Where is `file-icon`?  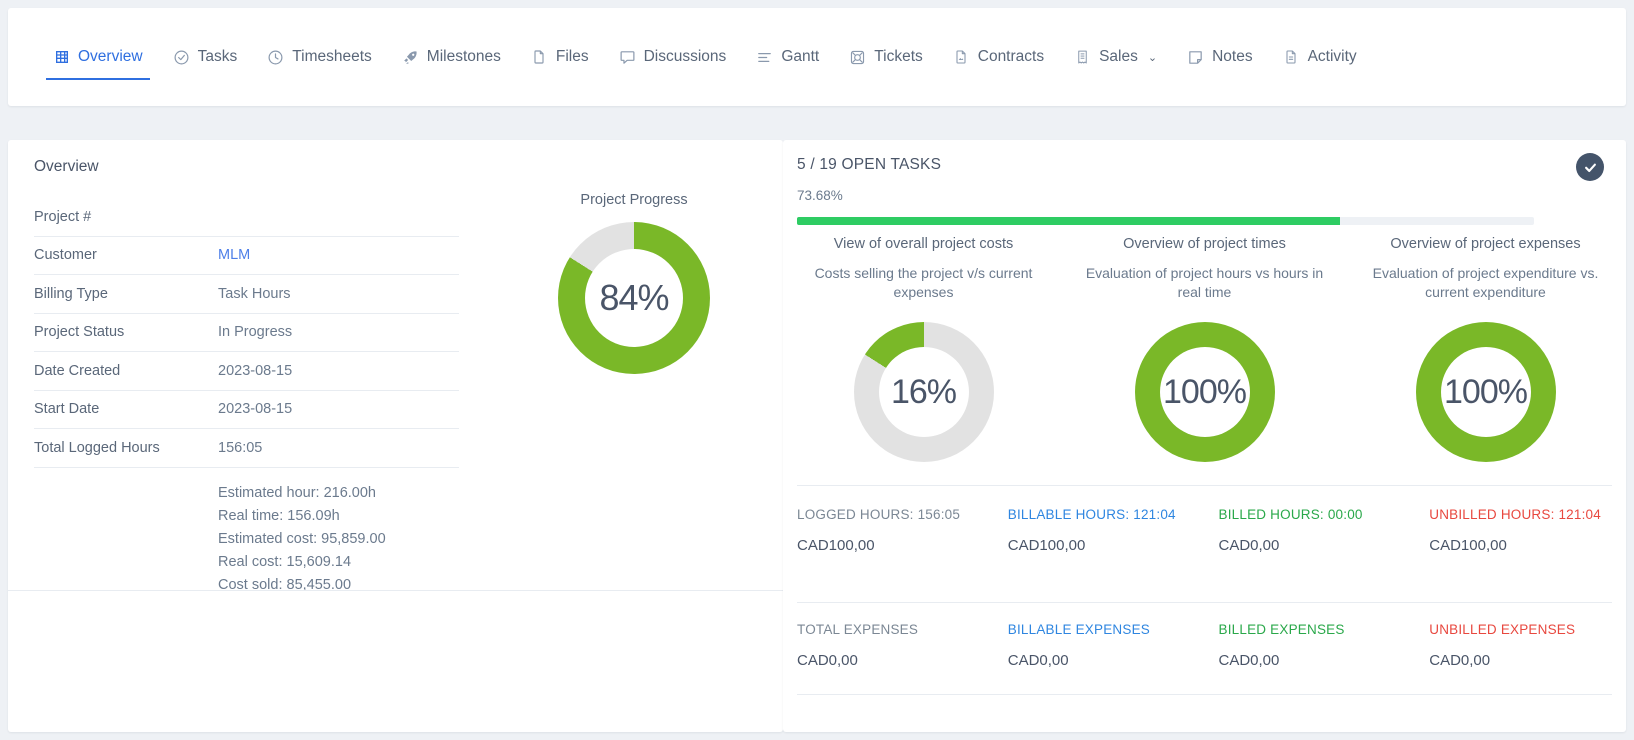 file-icon is located at coordinates (539, 57).